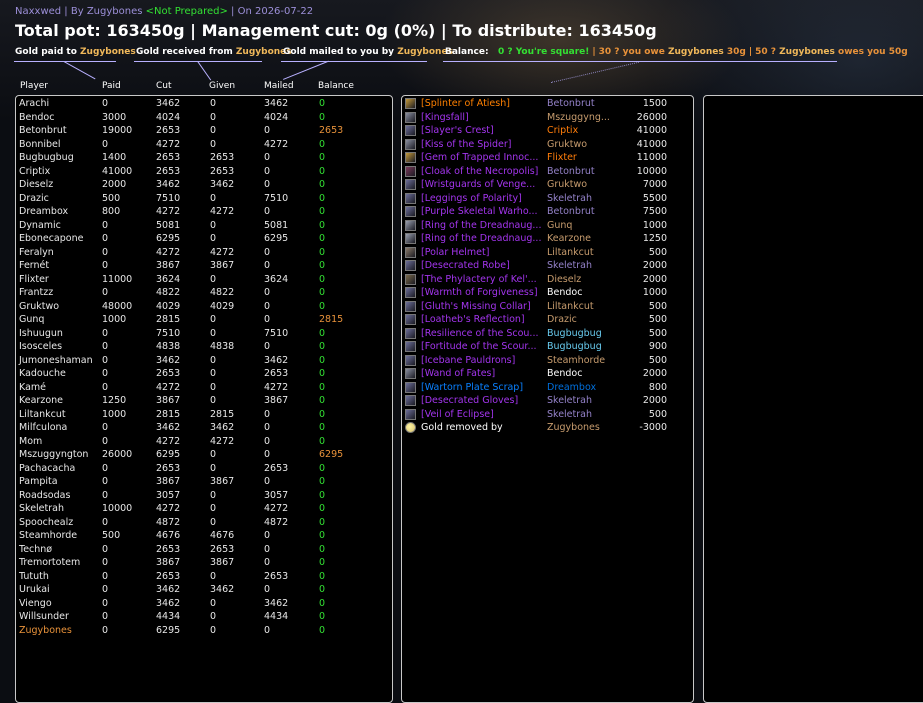 This screenshot has width=923, height=703. I want to click on item-link: [Loatheb's Reflection], so click(482, 319).